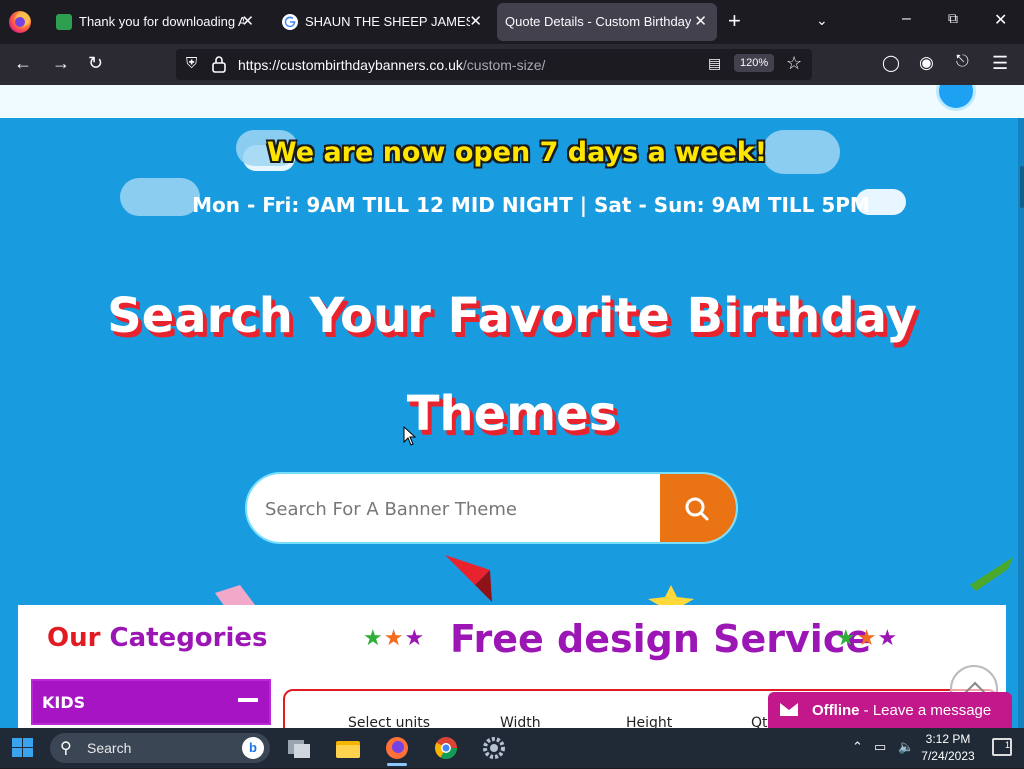 The height and width of the screenshot is (769, 1024). I want to click on envelope-icon, so click(789, 709).